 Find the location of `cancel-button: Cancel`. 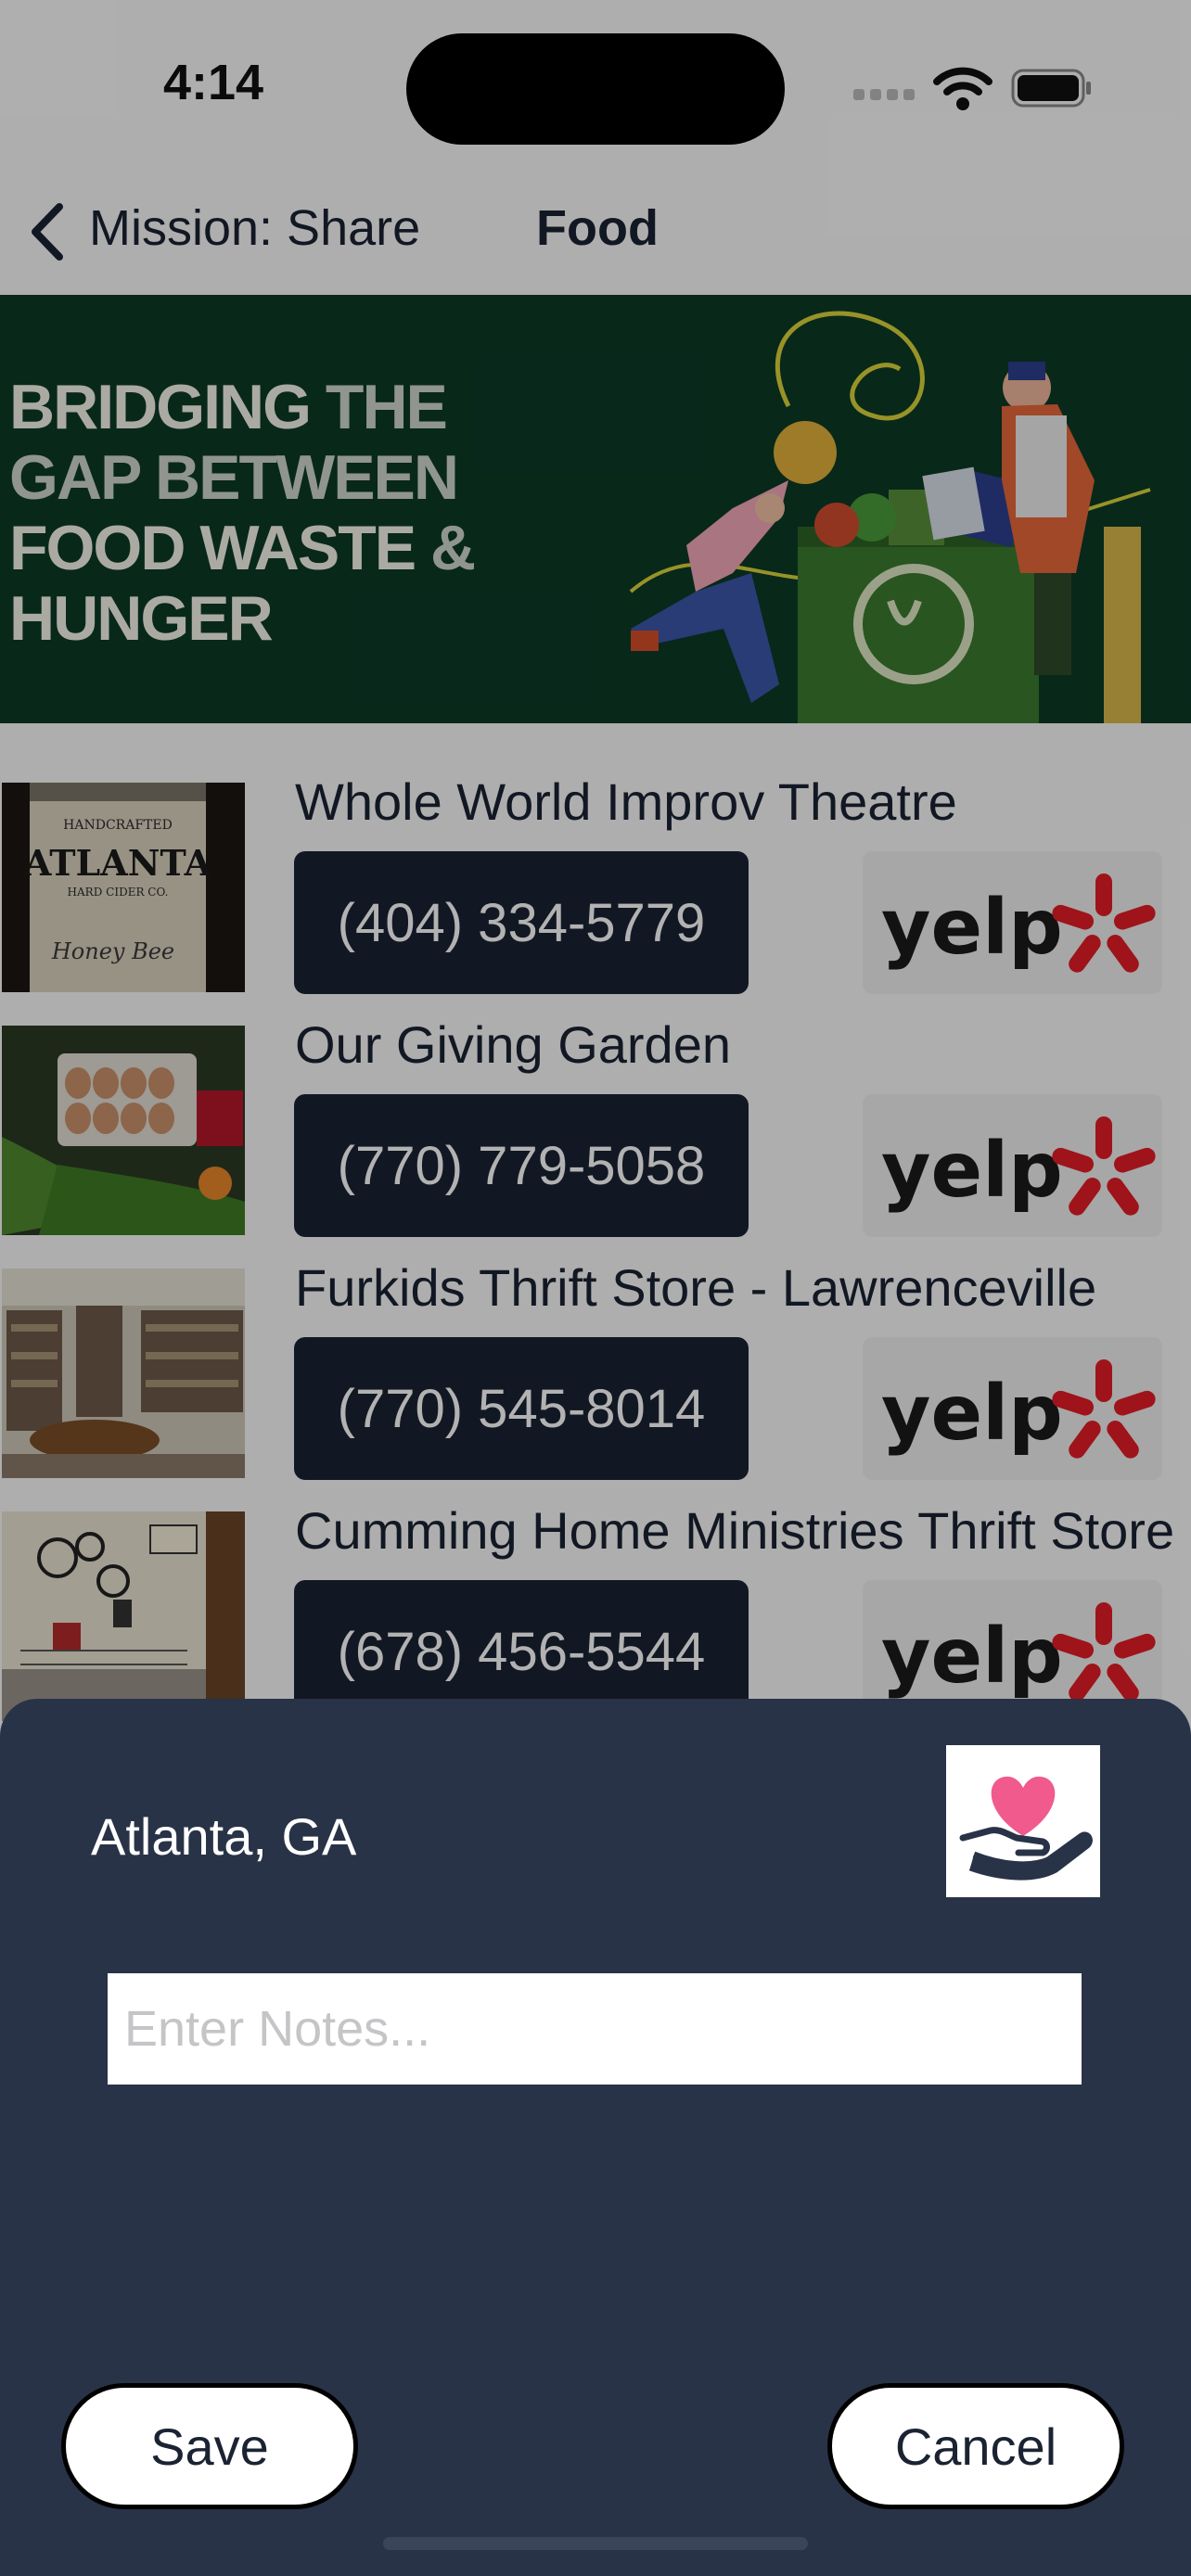

cancel-button: Cancel is located at coordinates (975, 2446).